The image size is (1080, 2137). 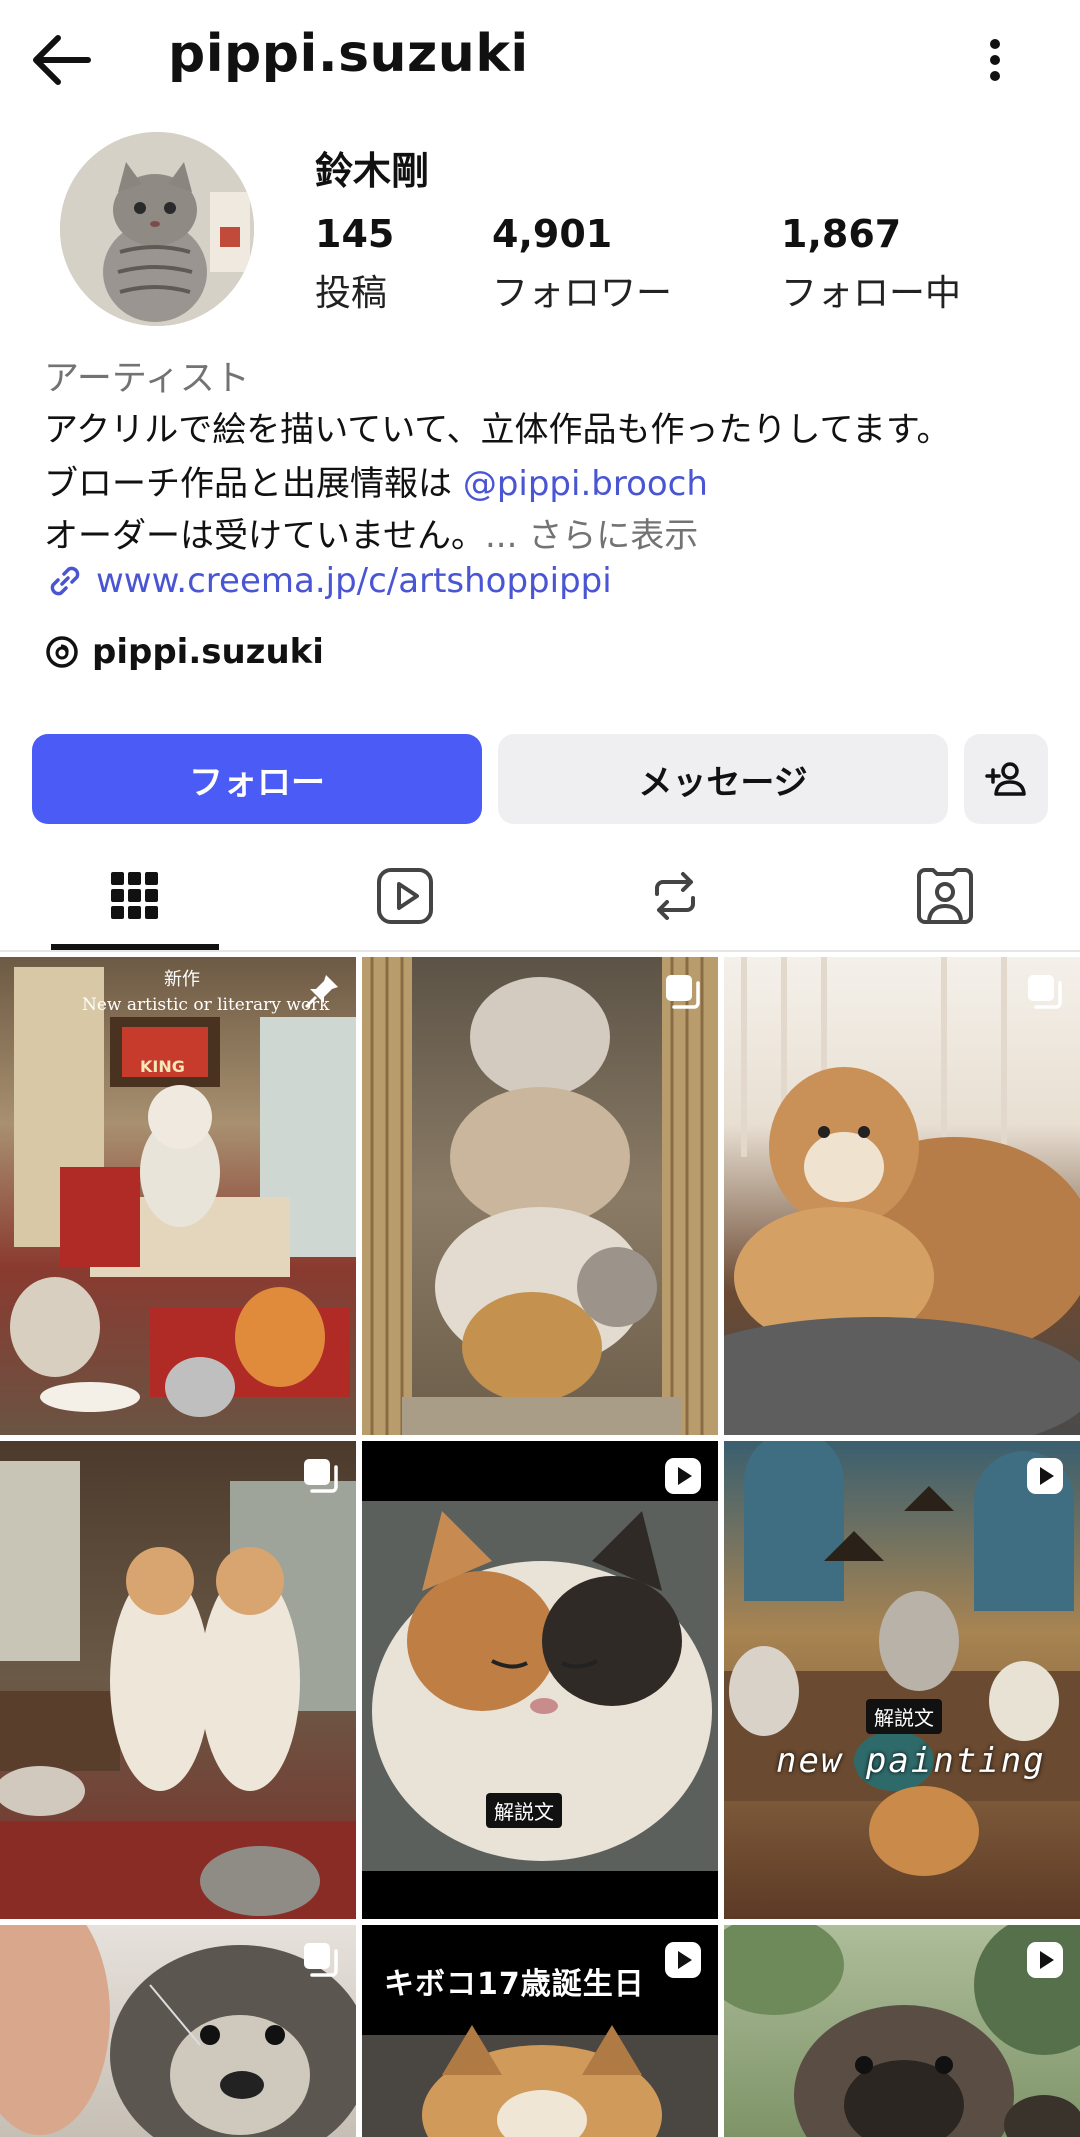 I want to click on threads-handle: pippi.suzuki, so click(x=208, y=652).